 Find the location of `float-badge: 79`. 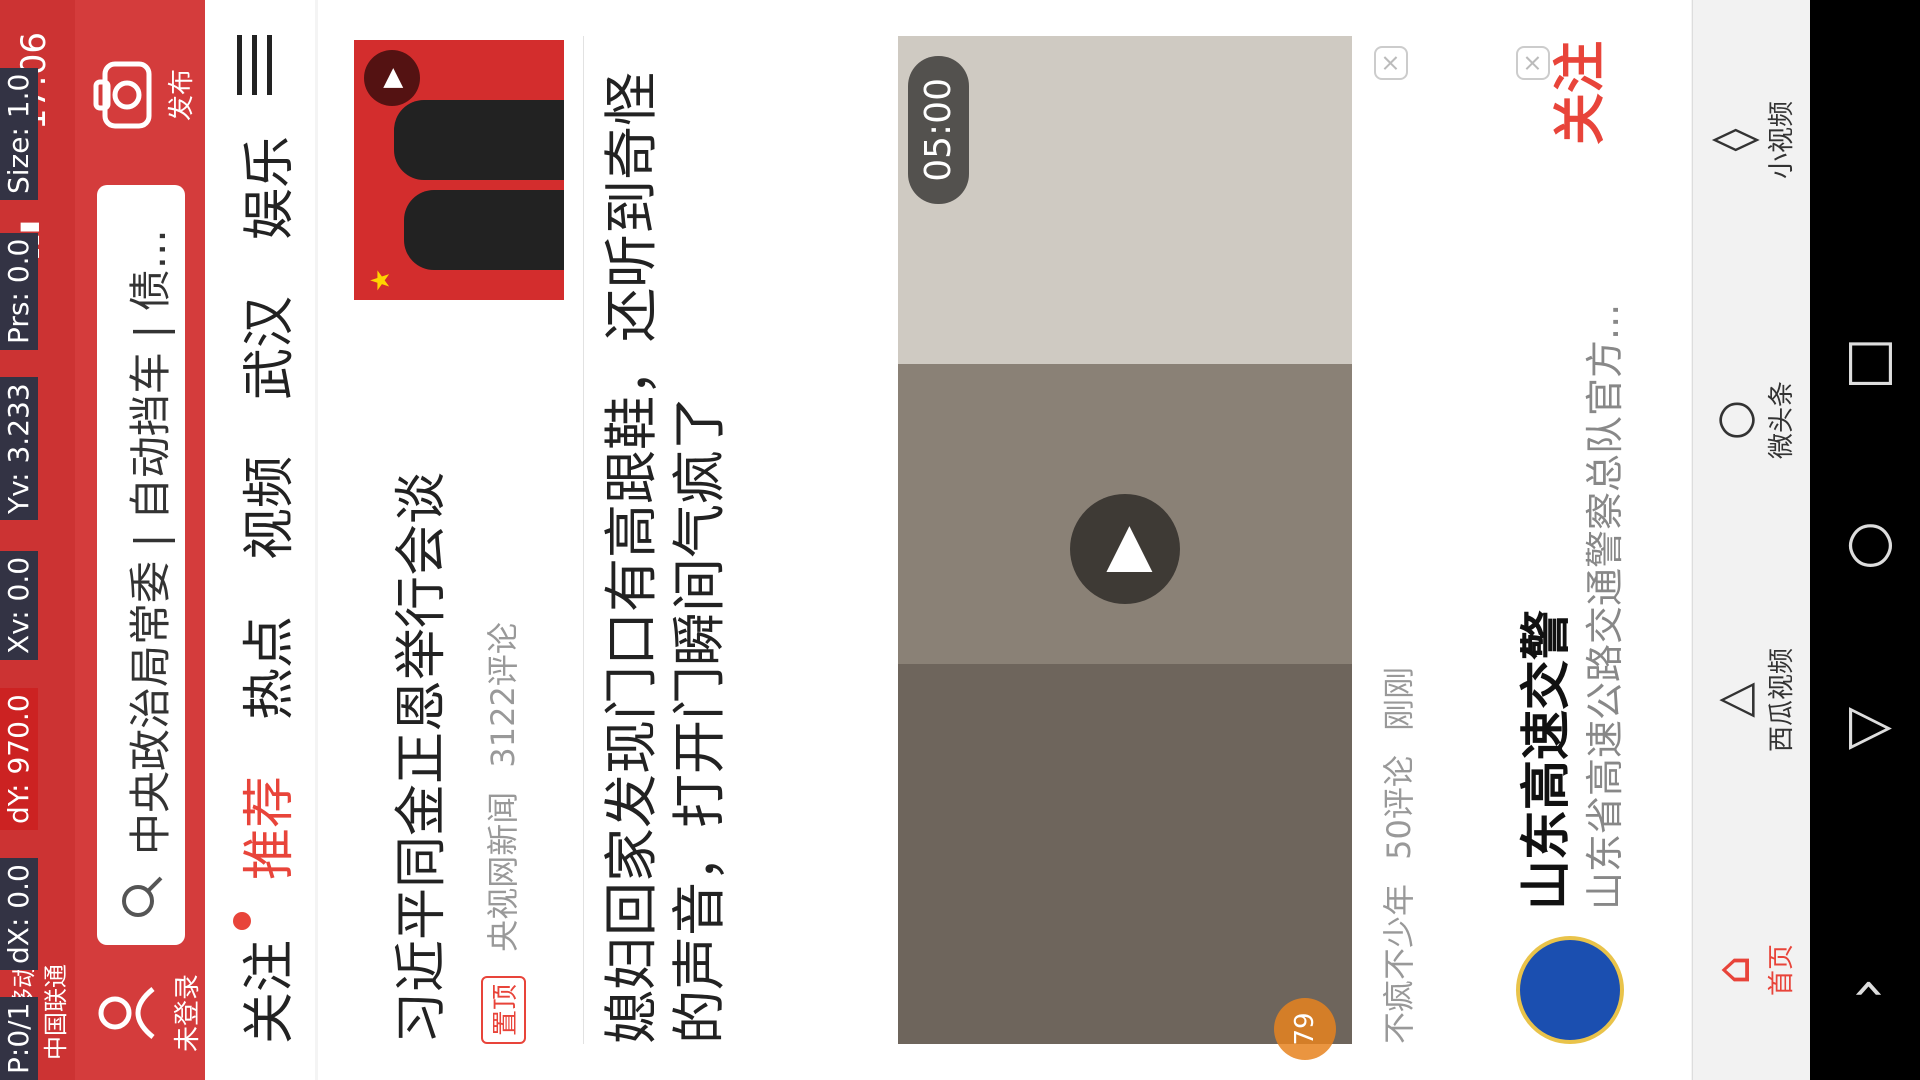

float-badge: 79 is located at coordinates (1305, 1029).